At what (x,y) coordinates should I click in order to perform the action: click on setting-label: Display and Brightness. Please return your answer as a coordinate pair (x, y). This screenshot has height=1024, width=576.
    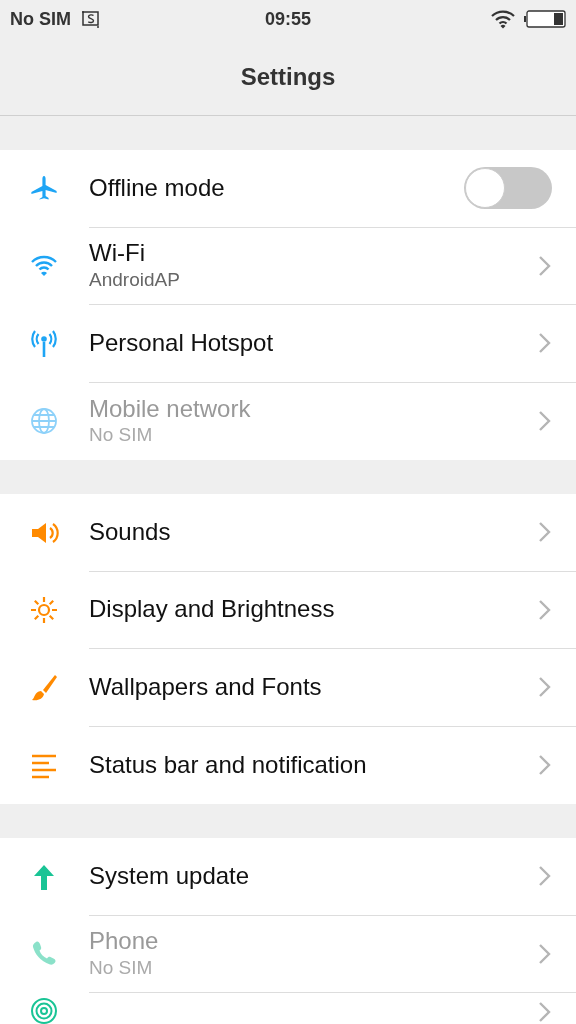
    Looking at the image, I should click on (212, 610).